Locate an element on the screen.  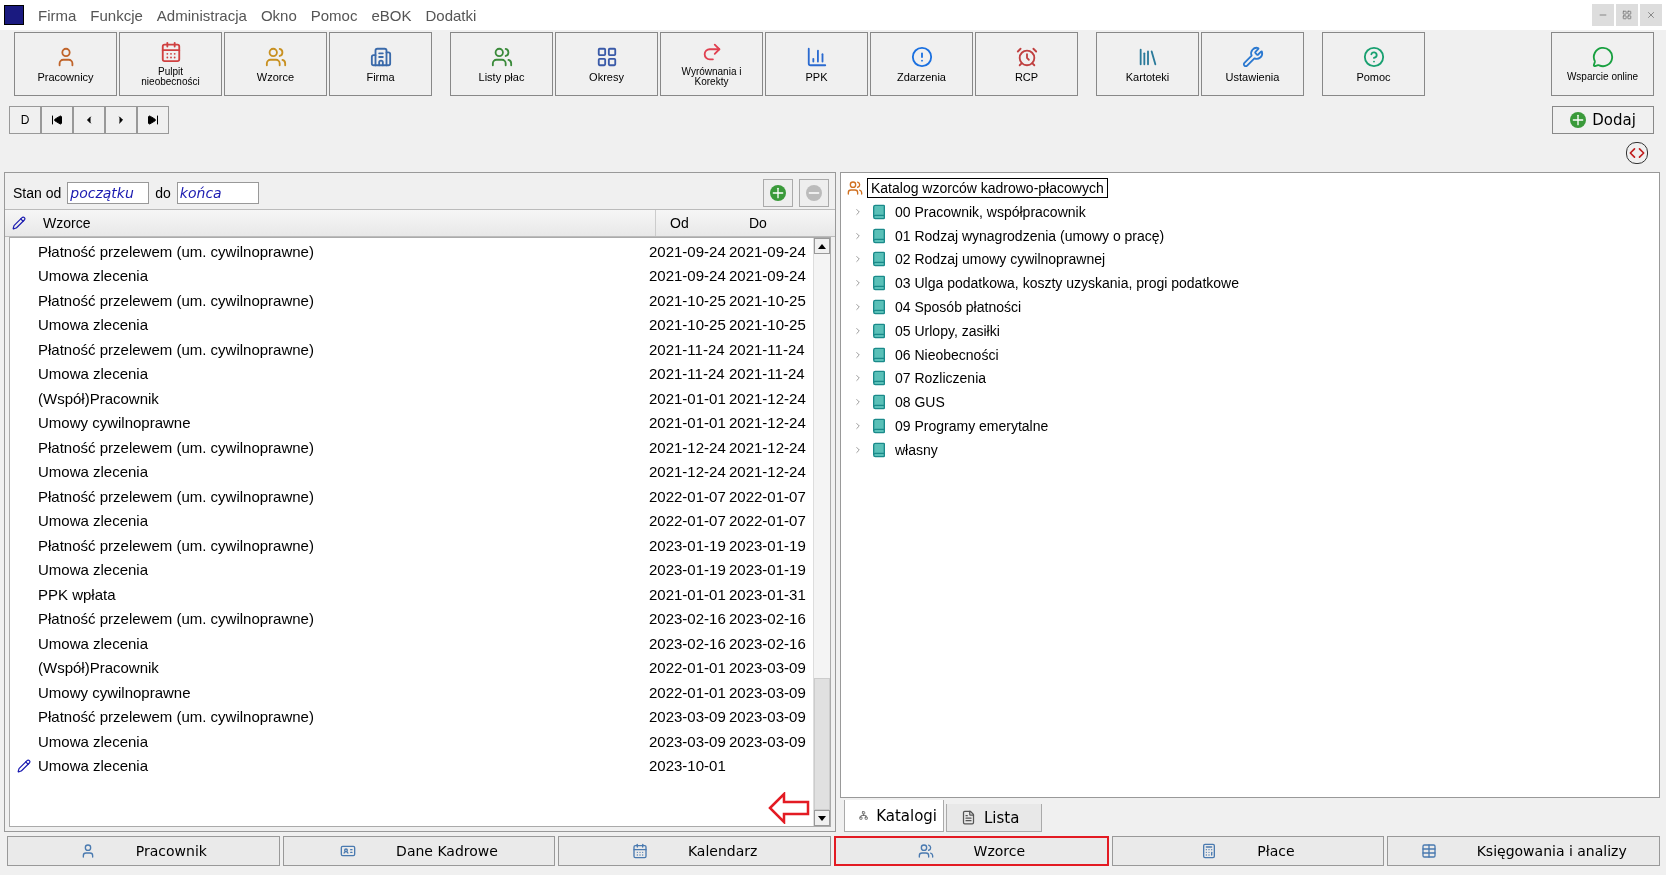
tree-item: 02 Rodzaj umowy cywilnoprawnej is located at coordinates (1253, 259).